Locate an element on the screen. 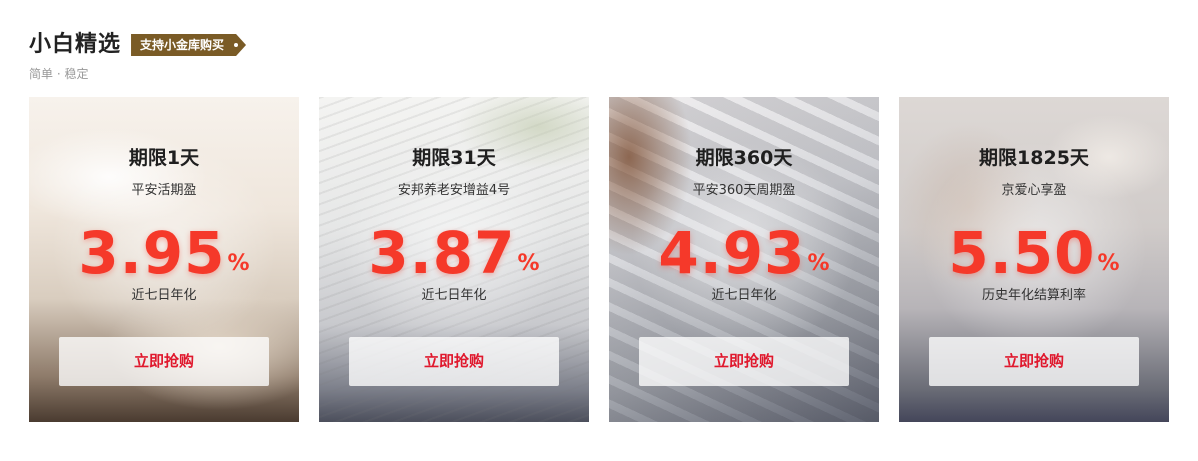 This screenshot has width=1198, height=461. card-rate-value: 3.87 is located at coordinates (442, 253).